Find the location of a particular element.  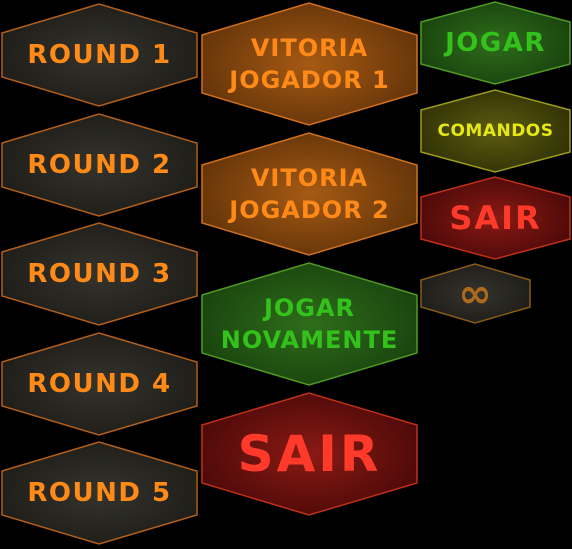

infinity-button: ∞ is located at coordinates (475, 293).